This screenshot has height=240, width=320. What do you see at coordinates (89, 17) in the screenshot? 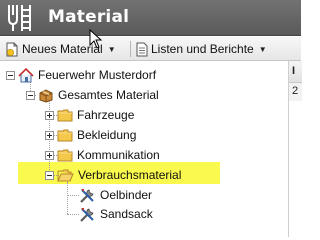
I see `app-title: Material` at bounding box center [89, 17].